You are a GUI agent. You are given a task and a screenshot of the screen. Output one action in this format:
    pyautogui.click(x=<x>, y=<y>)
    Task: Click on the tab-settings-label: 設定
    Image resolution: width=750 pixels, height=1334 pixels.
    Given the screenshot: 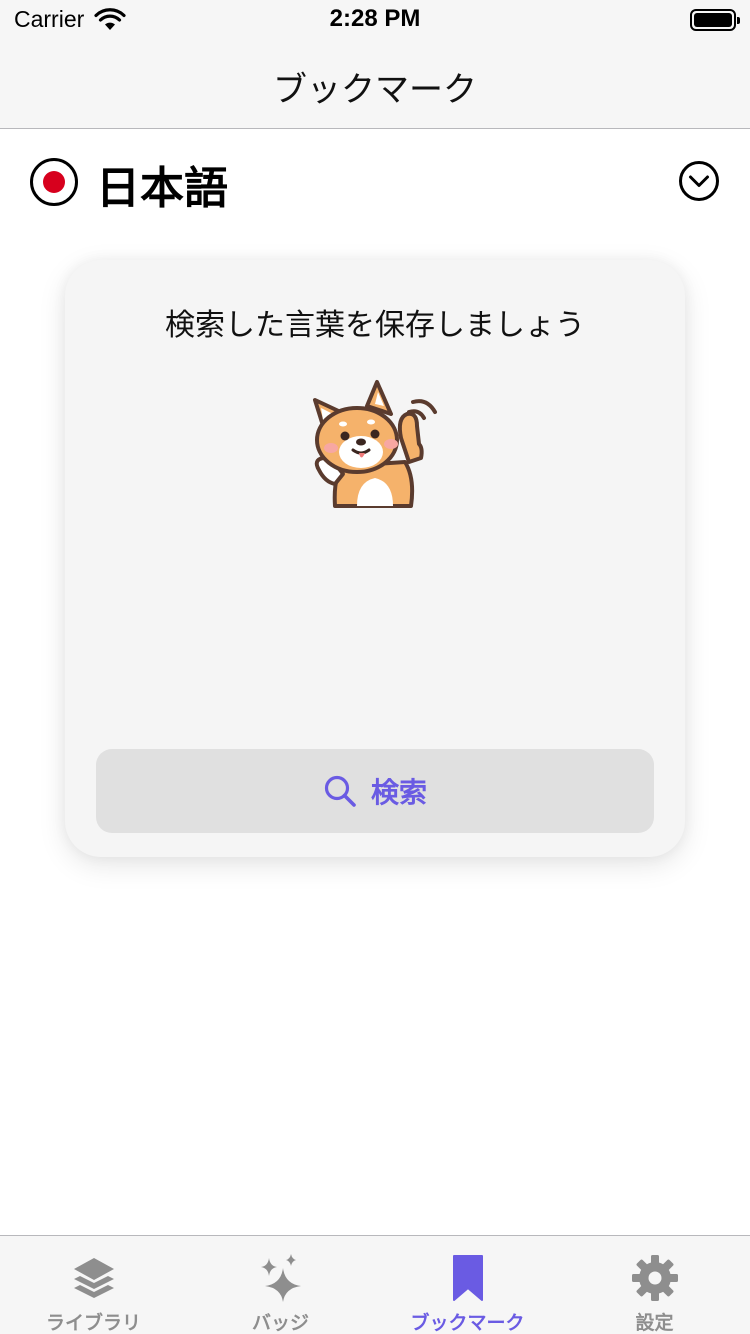 What is the action you would take?
    pyautogui.click(x=654, y=1323)
    